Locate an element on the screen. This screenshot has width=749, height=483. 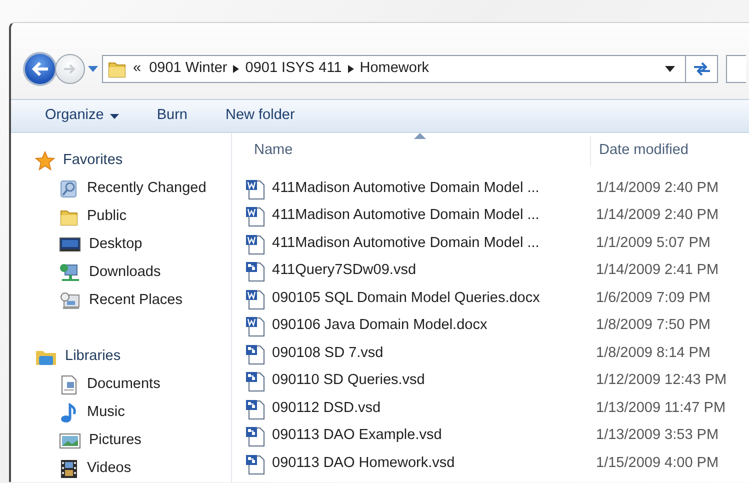
picture-icon is located at coordinates (70, 441).